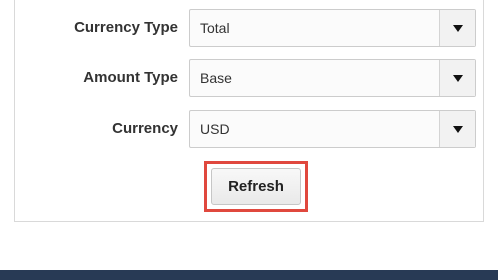  I want to click on amount-type-dropdown-button, so click(457, 78).